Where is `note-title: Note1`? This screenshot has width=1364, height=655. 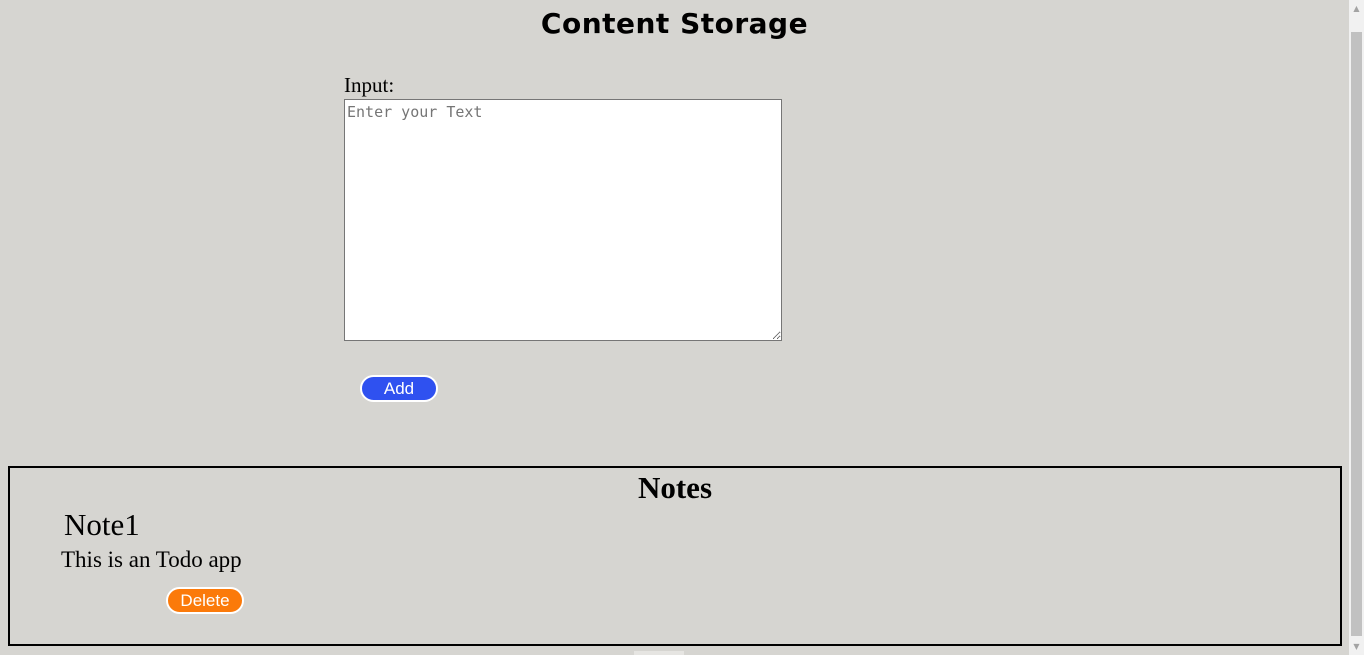 note-title: Note1 is located at coordinates (102, 524).